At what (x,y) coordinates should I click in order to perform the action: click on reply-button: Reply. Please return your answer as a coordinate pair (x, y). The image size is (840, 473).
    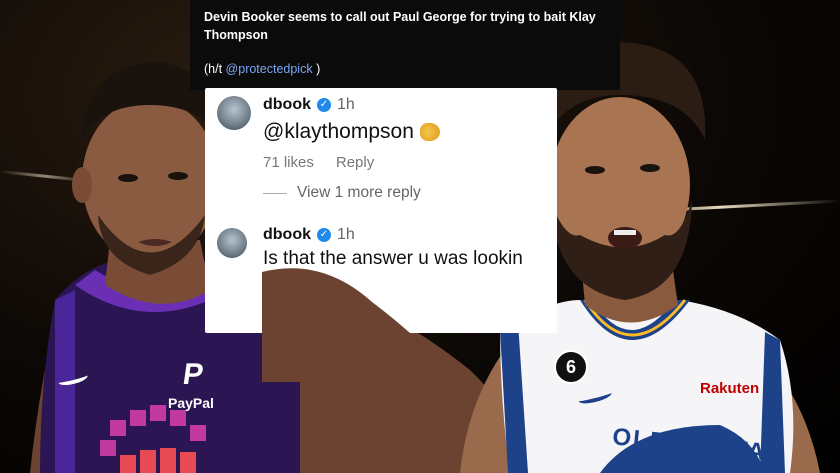
    Looking at the image, I should click on (355, 162).